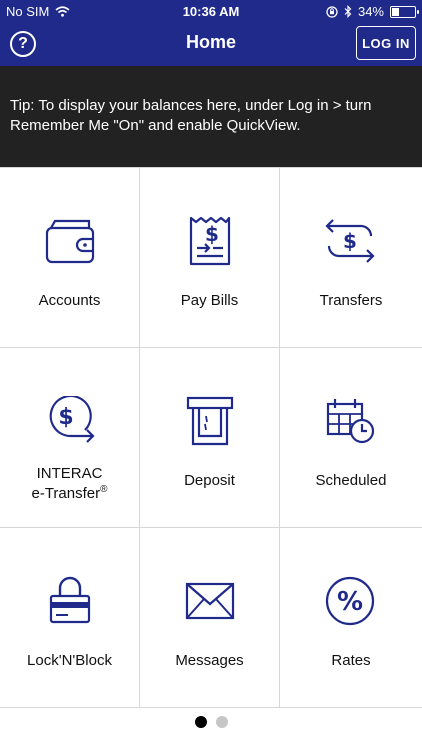 Image resolution: width=422 pixels, height=750 pixels. Describe the element at coordinates (351, 300) in the screenshot. I see `tile-label: Transfers` at that location.